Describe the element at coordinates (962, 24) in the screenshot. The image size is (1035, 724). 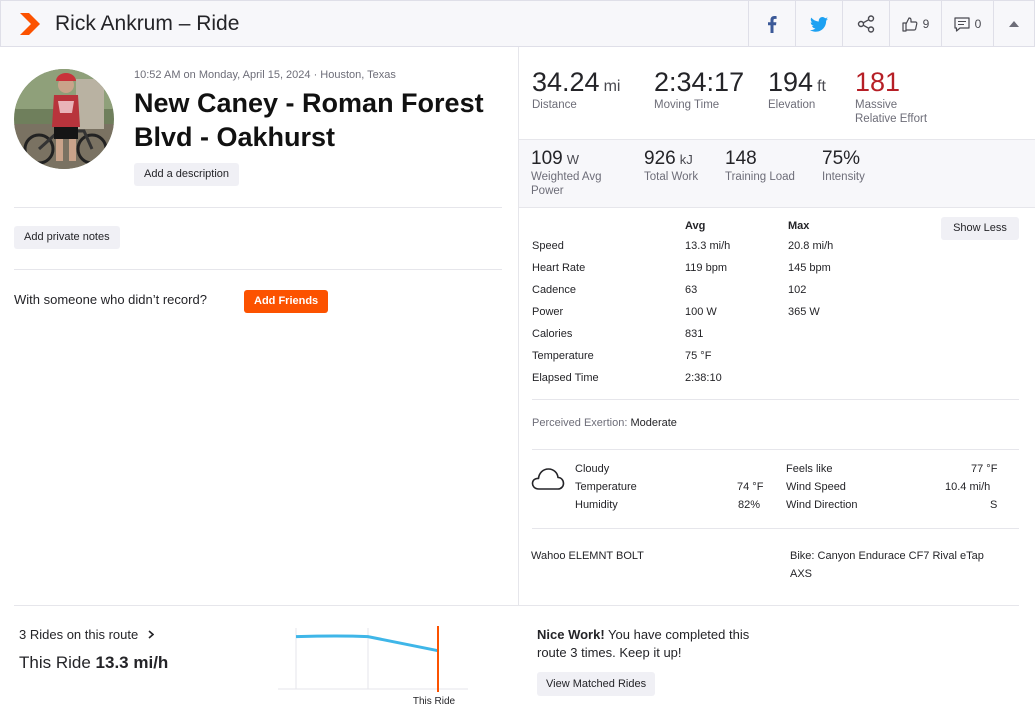
I see `comment-icon` at that location.